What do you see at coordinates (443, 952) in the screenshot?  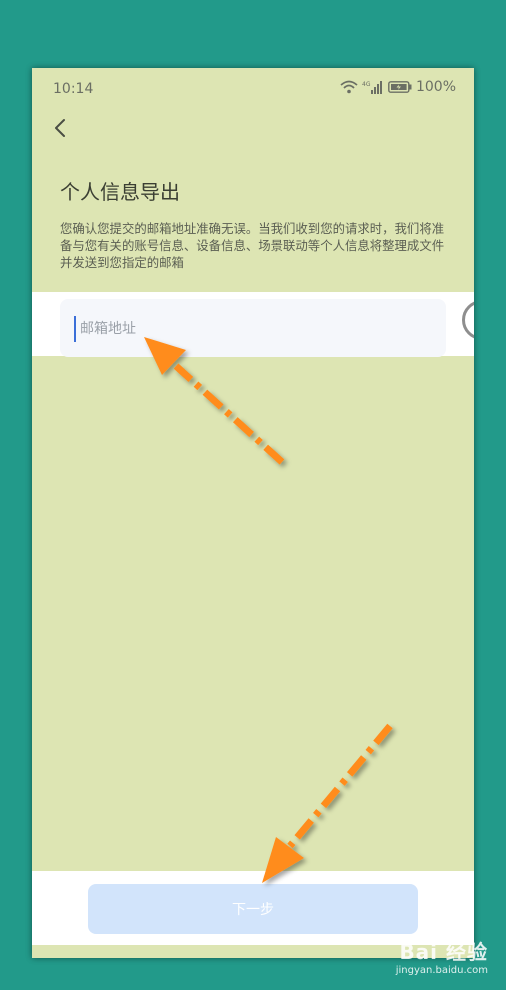 I see `watermark-logo: Bai 经验` at bounding box center [443, 952].